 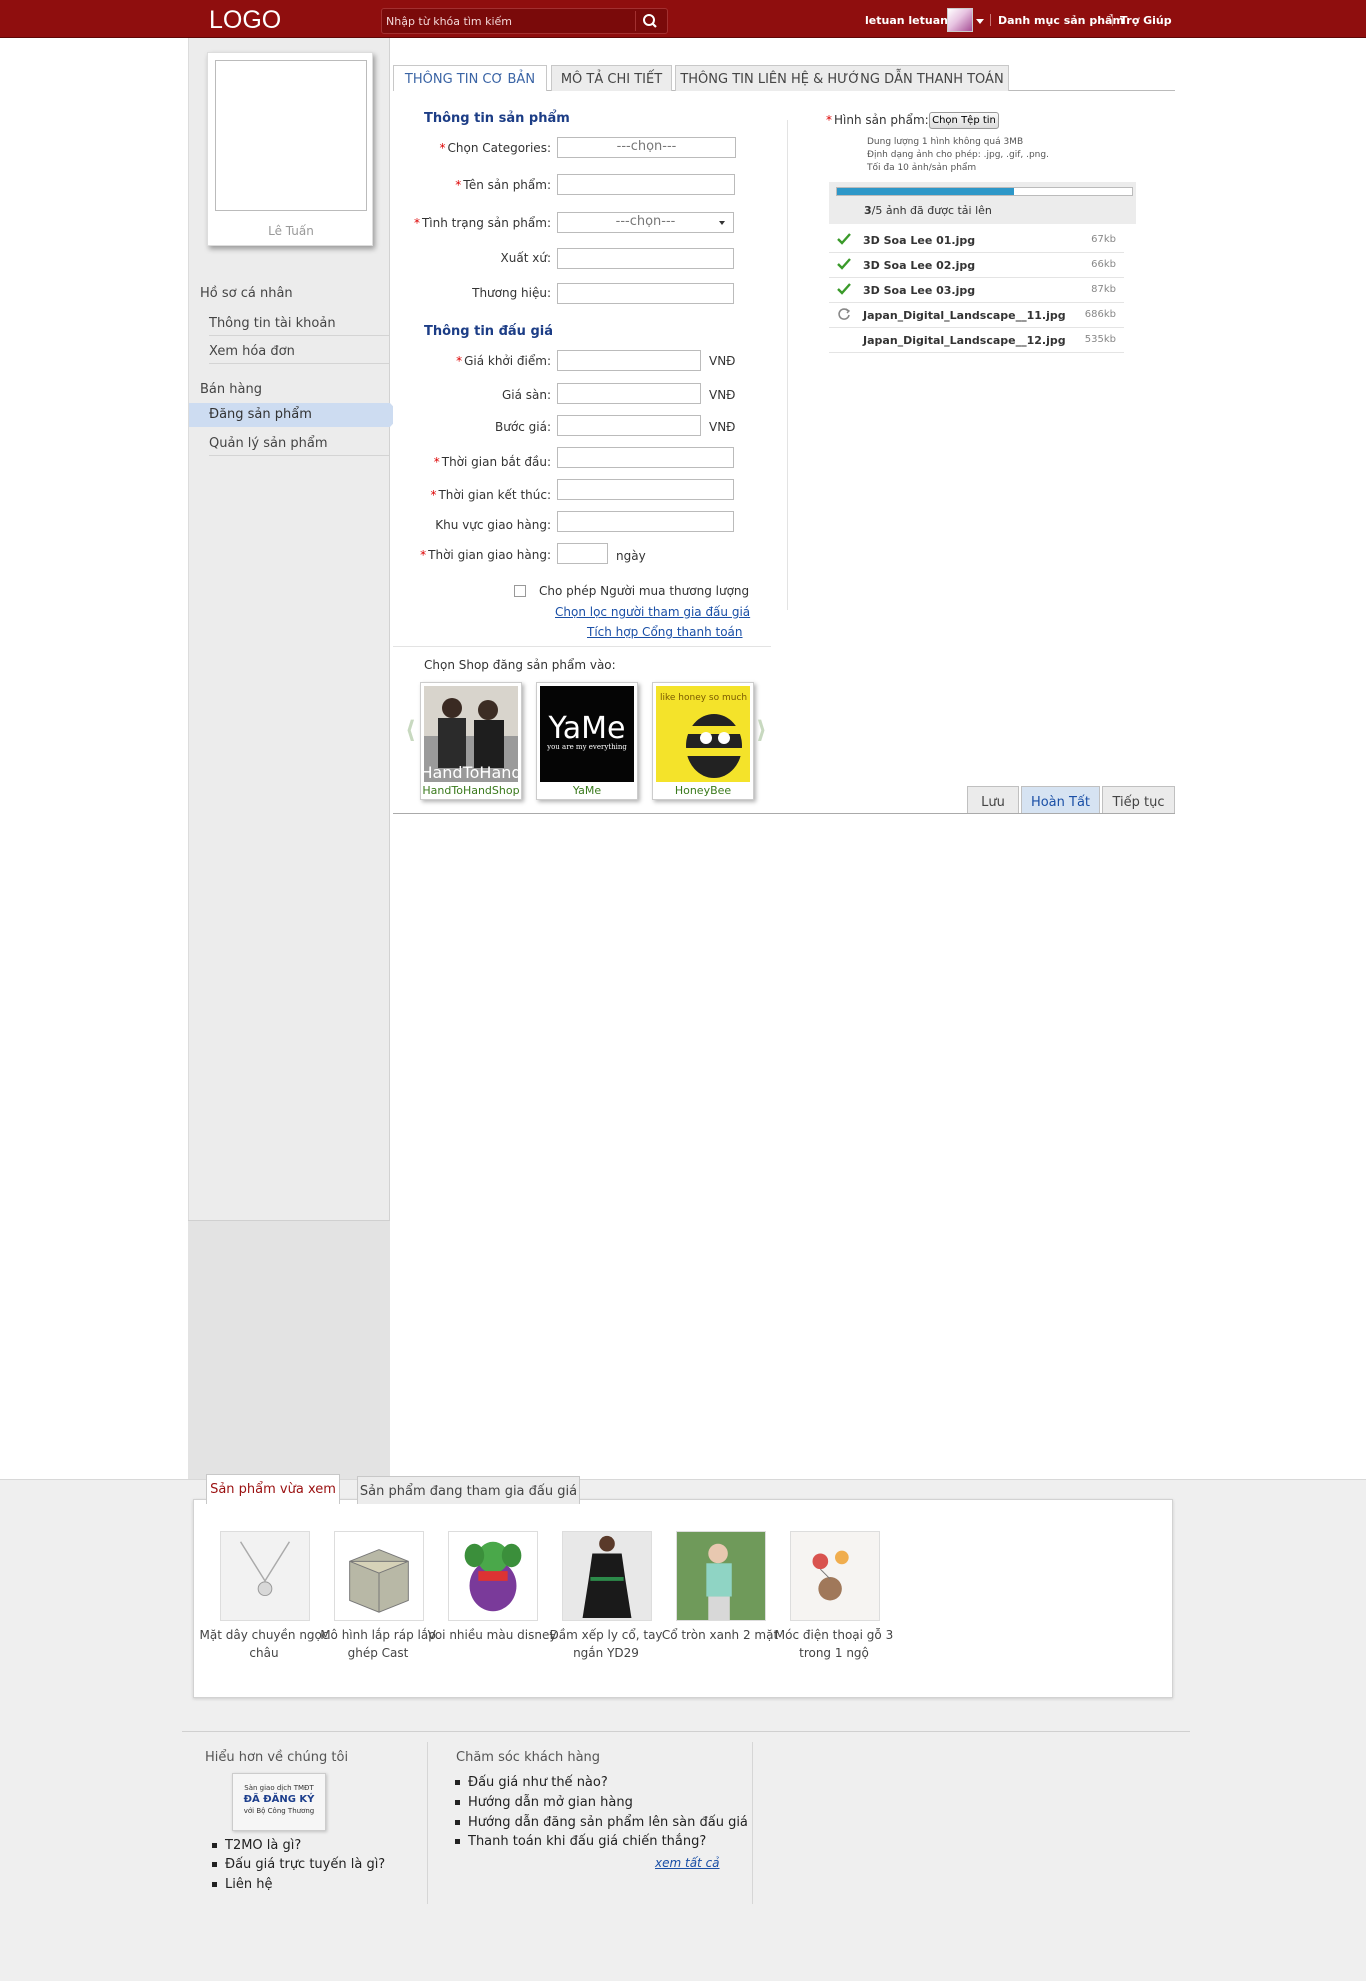 I want to click on continue-button: Tiếp tục, so click(x=1138, y=800).